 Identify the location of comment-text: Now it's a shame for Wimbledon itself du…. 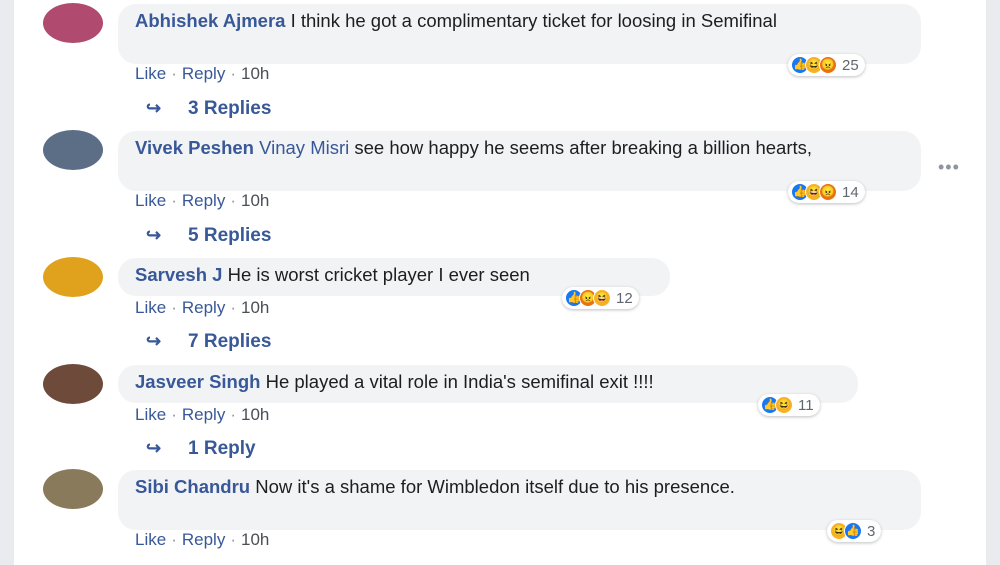
(492, 486).